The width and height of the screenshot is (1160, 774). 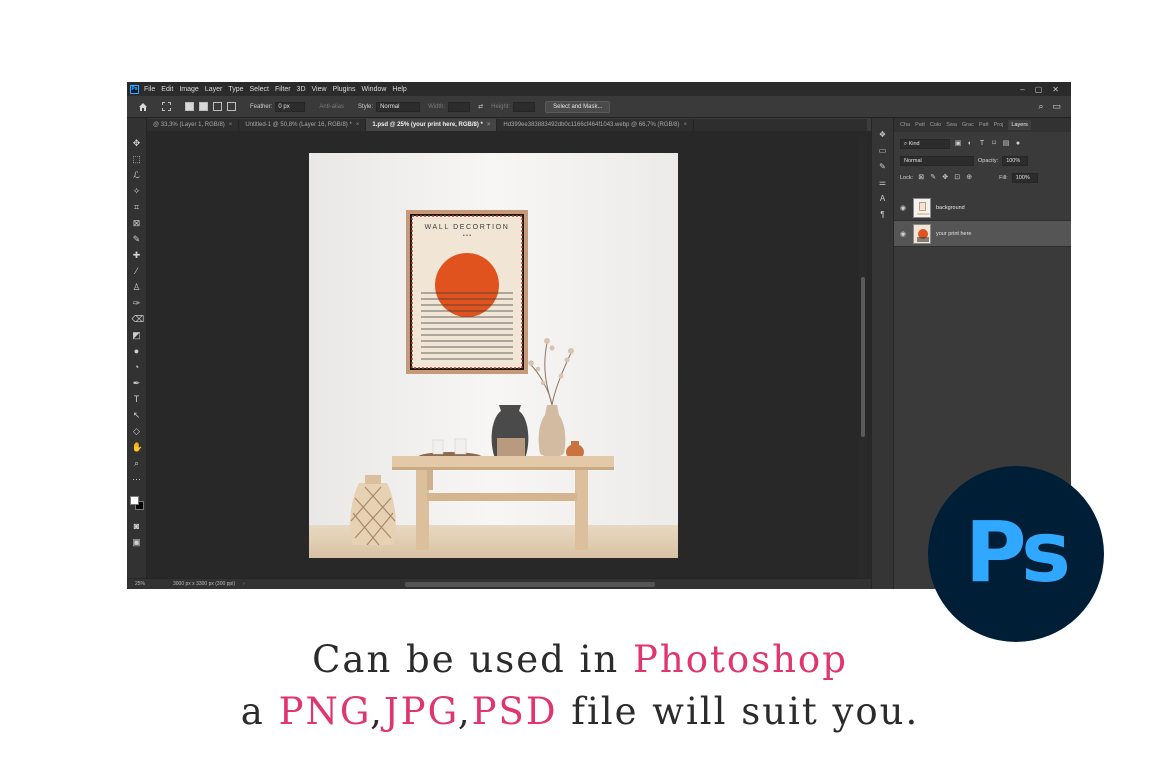 What do you see at coordinates (374, 89) in the screenshot?
I see `menu-window: Window` at bounding box center [374, 89].